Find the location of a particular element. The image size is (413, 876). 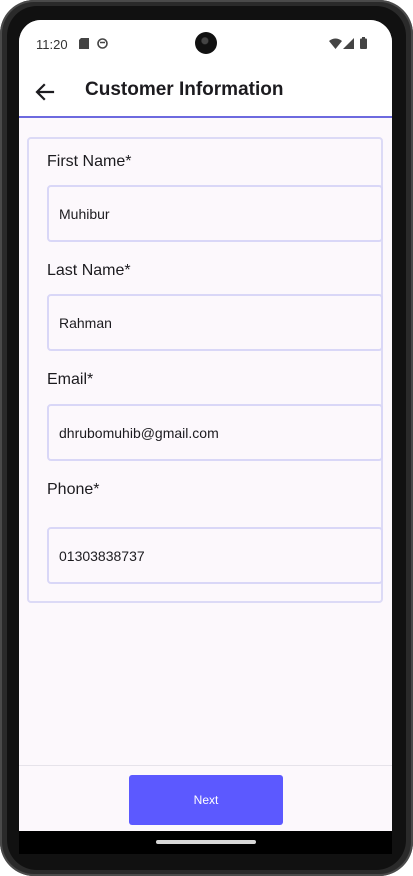

home-indicator is located at coordinates (206, 842).